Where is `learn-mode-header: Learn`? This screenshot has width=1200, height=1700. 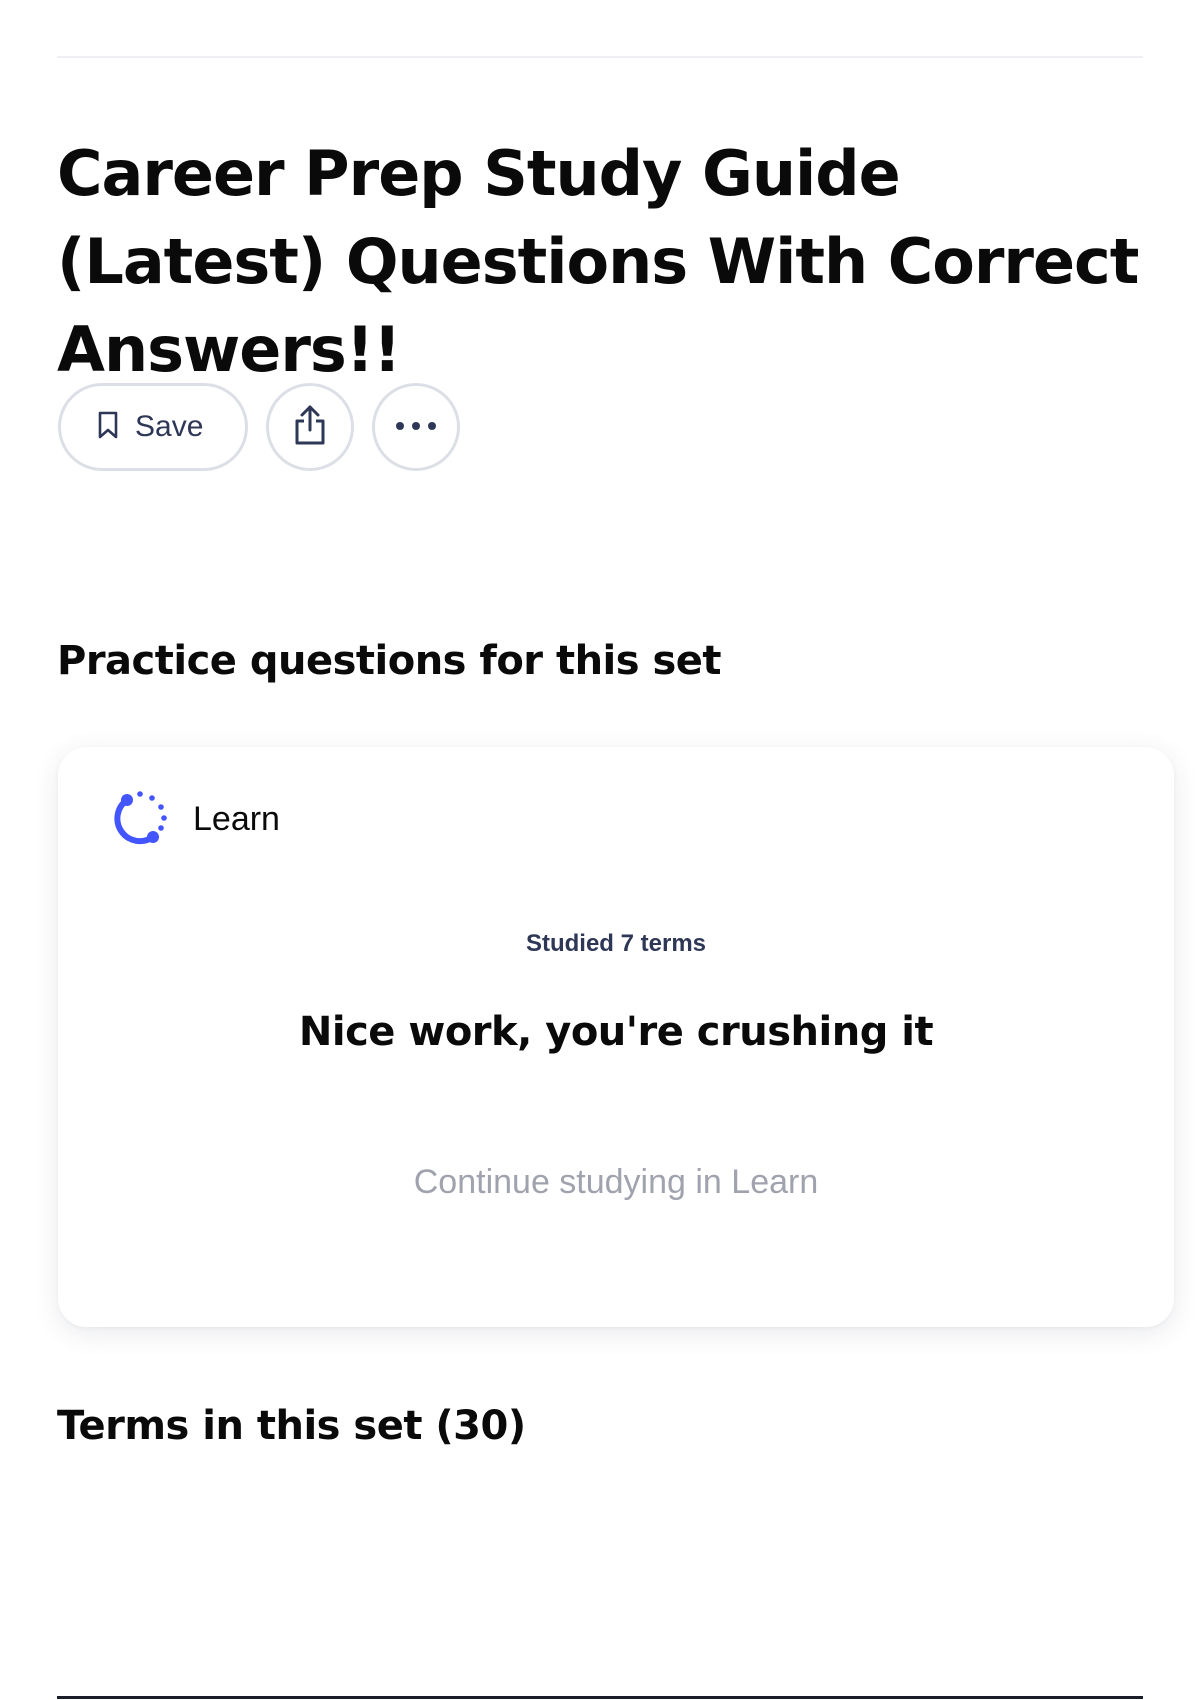
learn-mode-header: Learn is located at coordinates (196, 819).